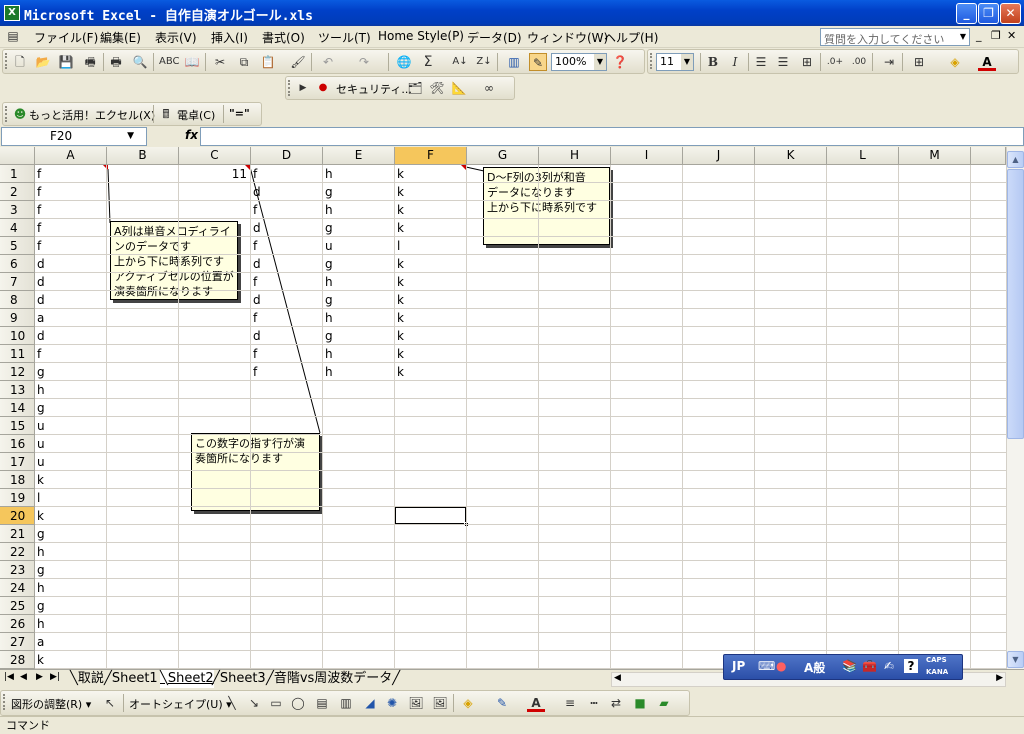 The height and width of the screenshot is (734, 1024). Describe the element at coordinates (169, 62) in the screenshot. I see `spelling-icon: ABC` at that location.